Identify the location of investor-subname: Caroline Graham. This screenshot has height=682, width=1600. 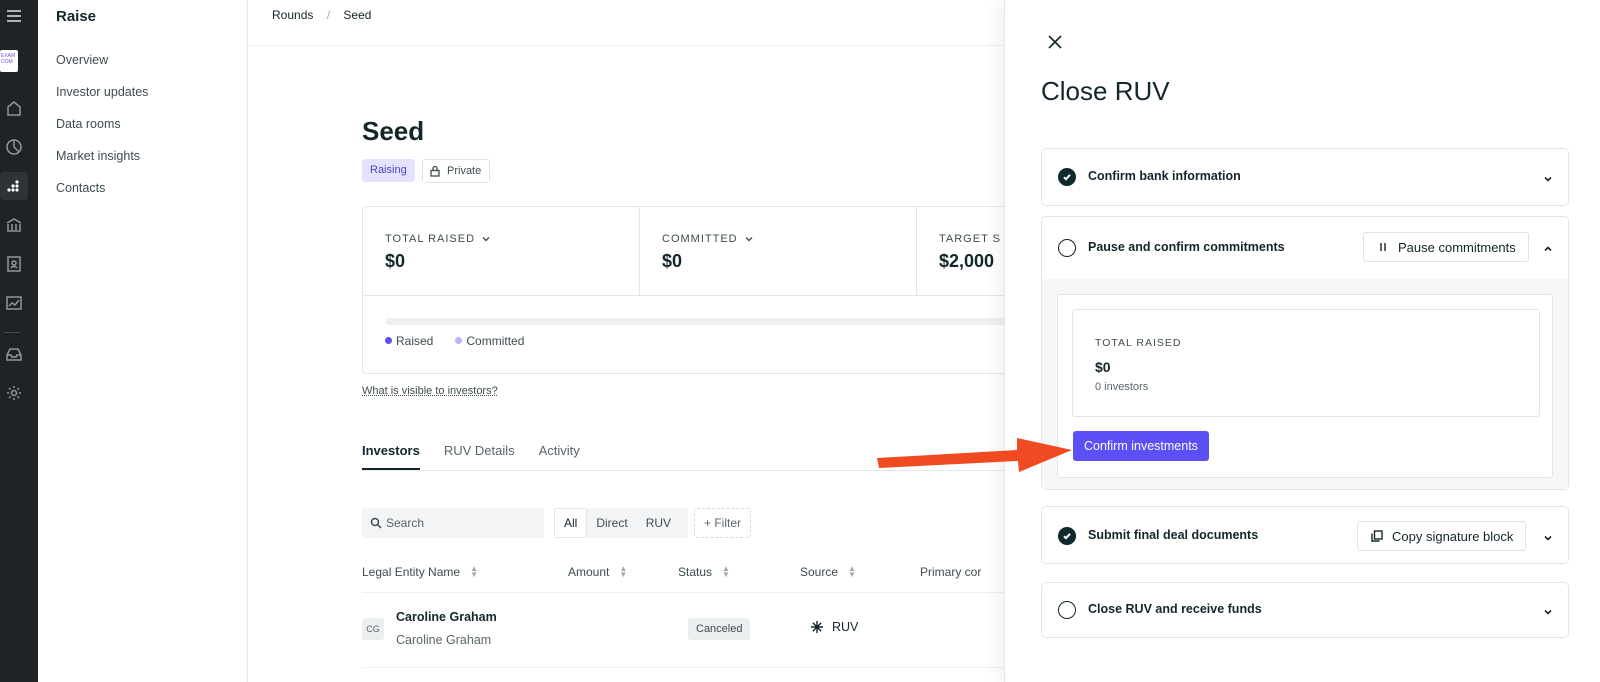
(444, 640).